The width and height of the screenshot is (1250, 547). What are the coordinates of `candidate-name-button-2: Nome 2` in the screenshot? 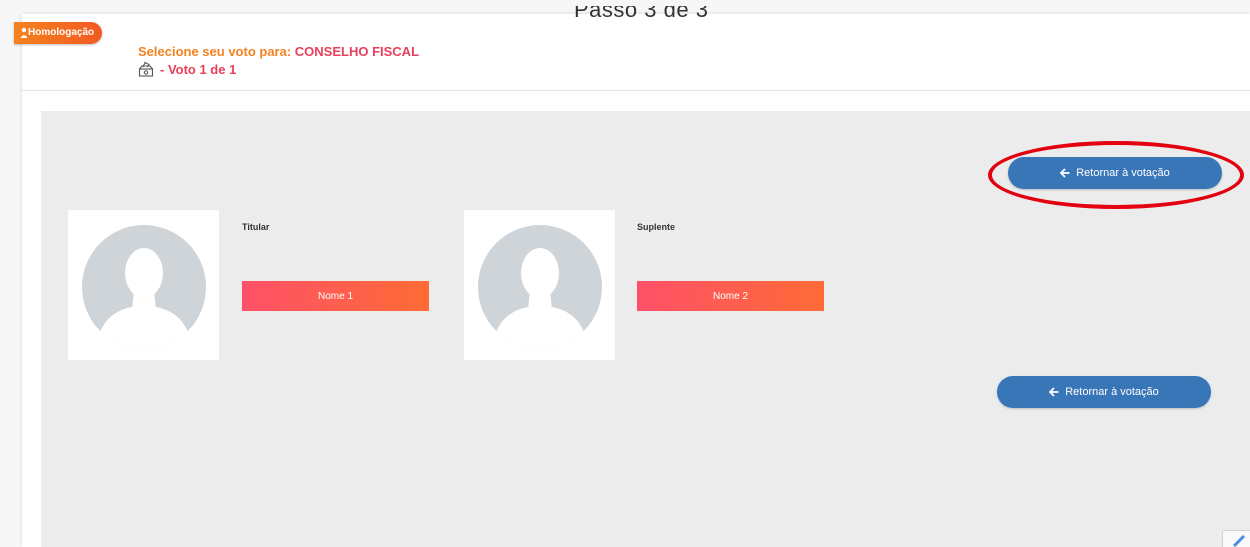 It's located at (730, 296).